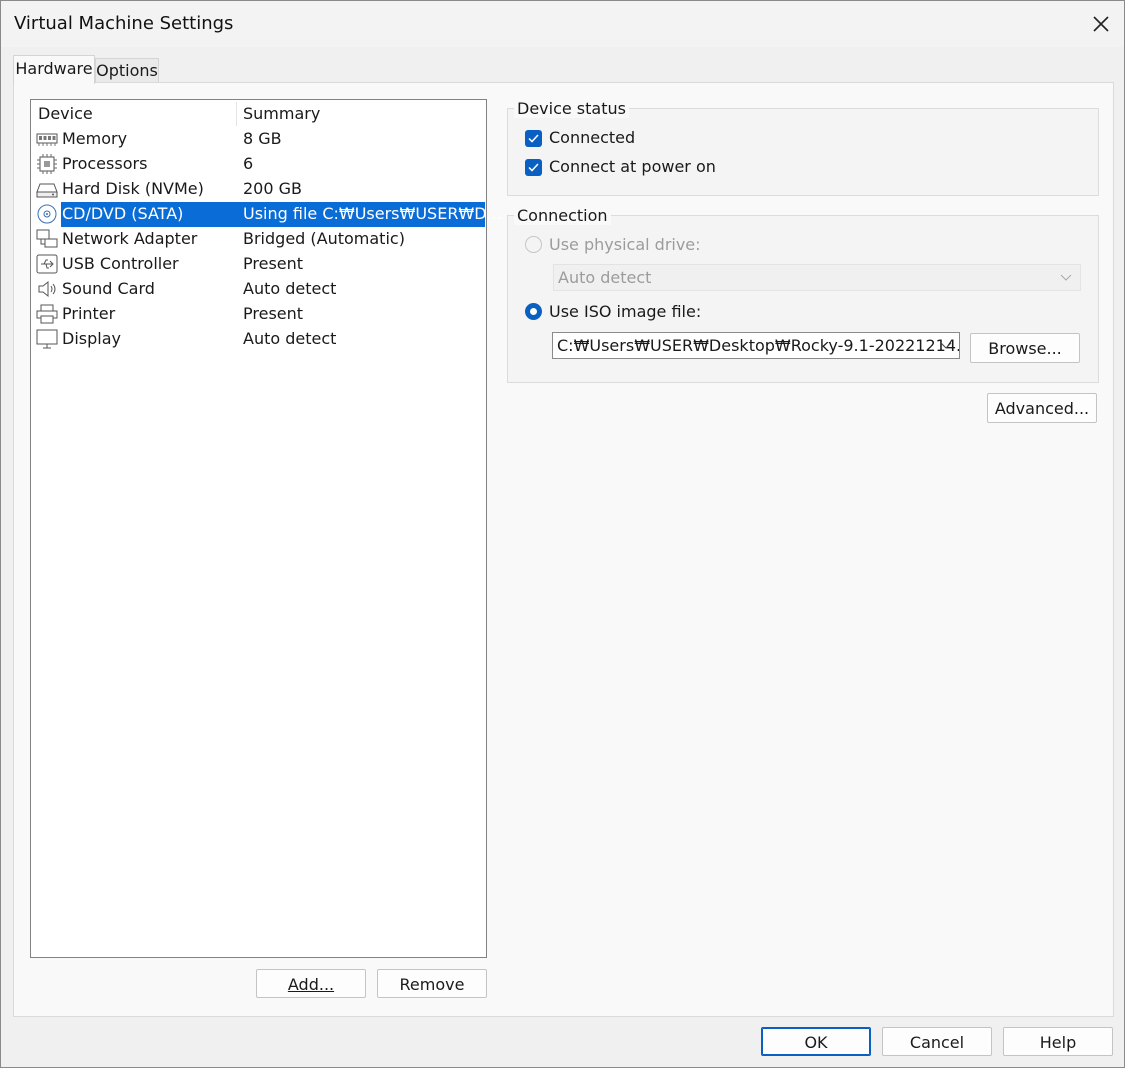 This screenshot has height=1068, width=1125. I want to click on close-button, so click(1101, 24).